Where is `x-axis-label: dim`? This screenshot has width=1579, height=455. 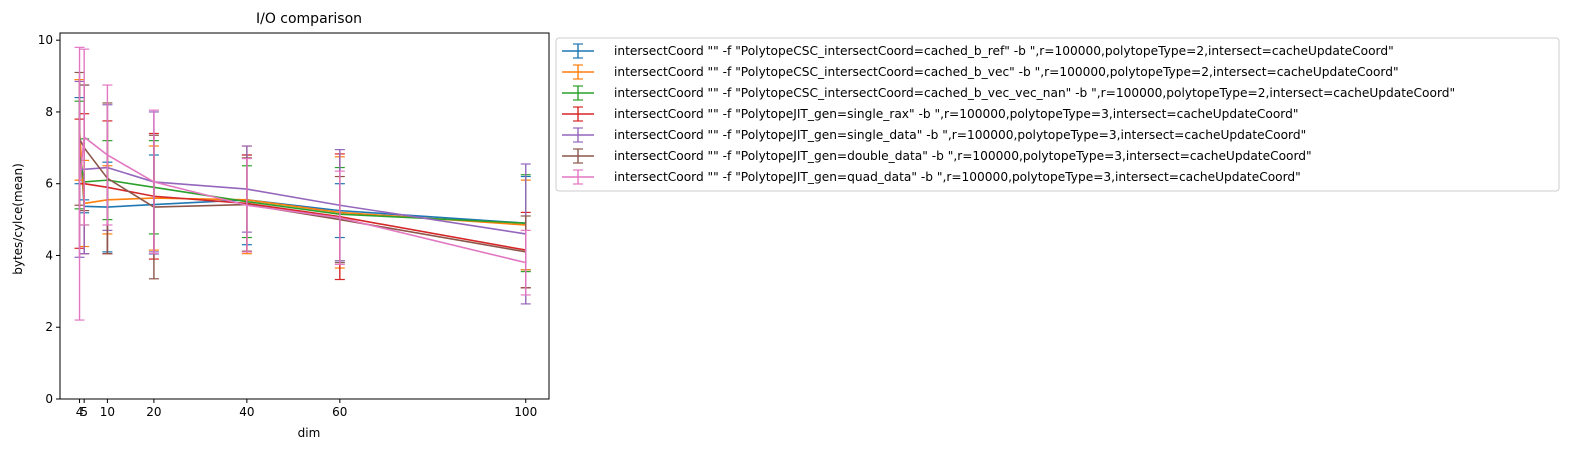 x-axis-label: dim is located at coordinates (309, 433).